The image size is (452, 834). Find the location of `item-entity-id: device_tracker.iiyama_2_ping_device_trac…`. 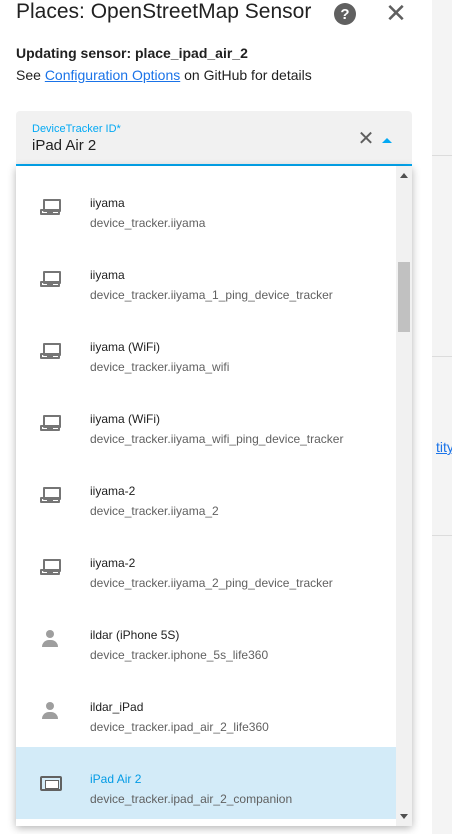

item-entity-id: device_tracker.iiyama_2_ping_device_trac… is located at coordinates (211, 583).